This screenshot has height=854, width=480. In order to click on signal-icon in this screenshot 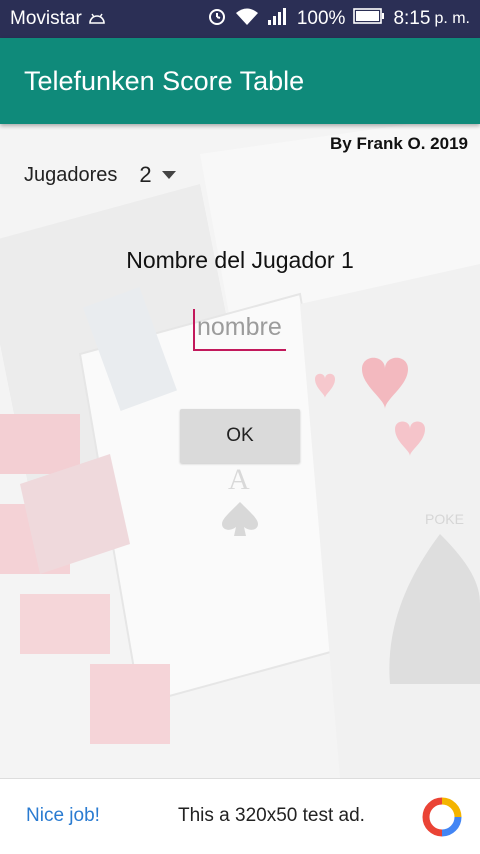, I will do `click(278, 19)`.